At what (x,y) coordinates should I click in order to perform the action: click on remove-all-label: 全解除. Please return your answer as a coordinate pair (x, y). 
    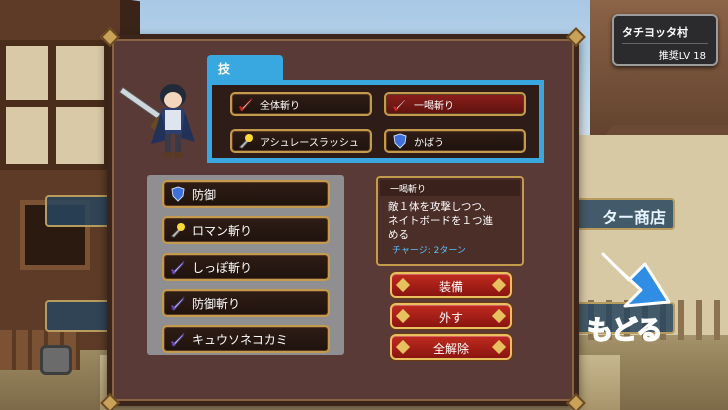
    Looking at the image, I should click on (450, 349).